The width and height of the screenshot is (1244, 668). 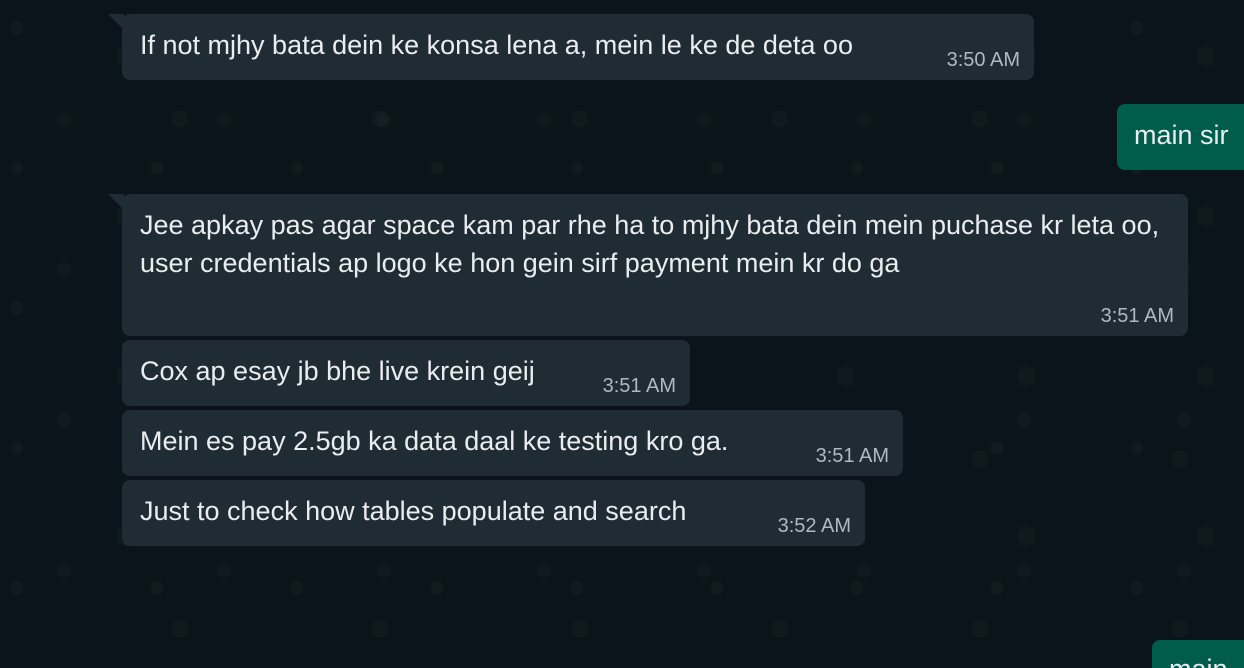 I want to click on outgoing-message-bubble: main sir, so click(x=1180, y=137).